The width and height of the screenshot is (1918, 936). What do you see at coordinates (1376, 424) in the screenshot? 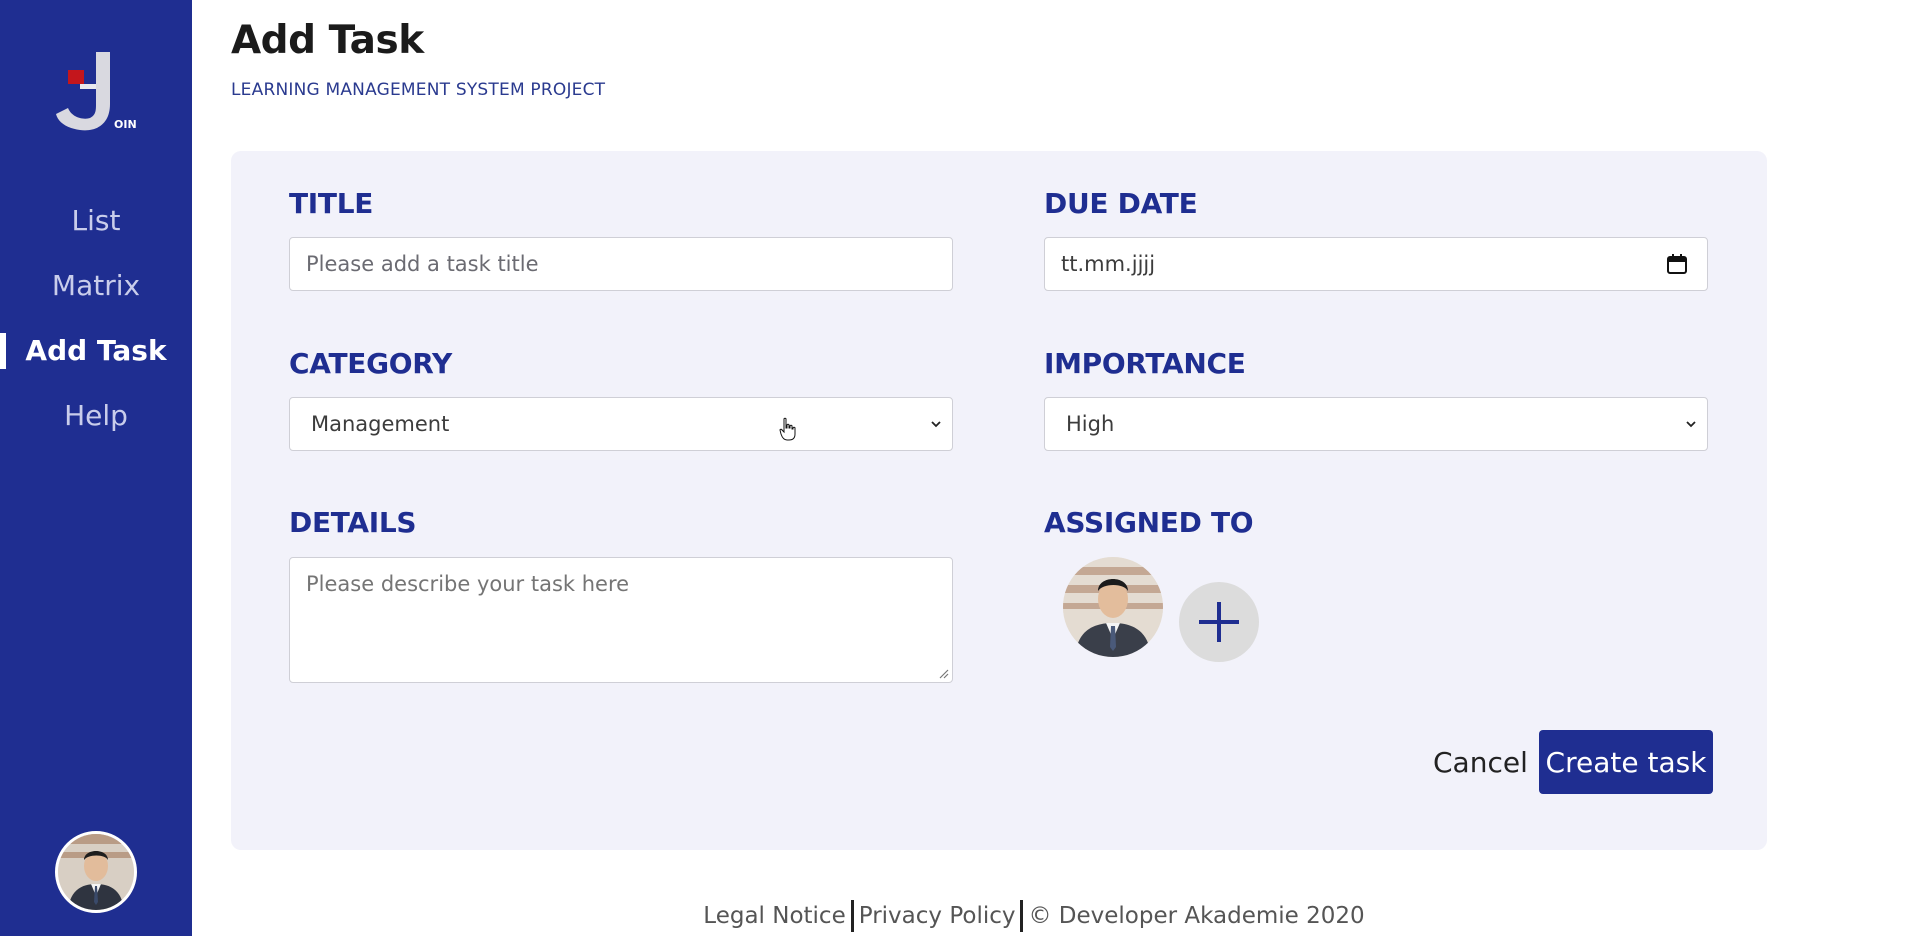
I see `importance-select: High` at bounding box center [1376, 424].